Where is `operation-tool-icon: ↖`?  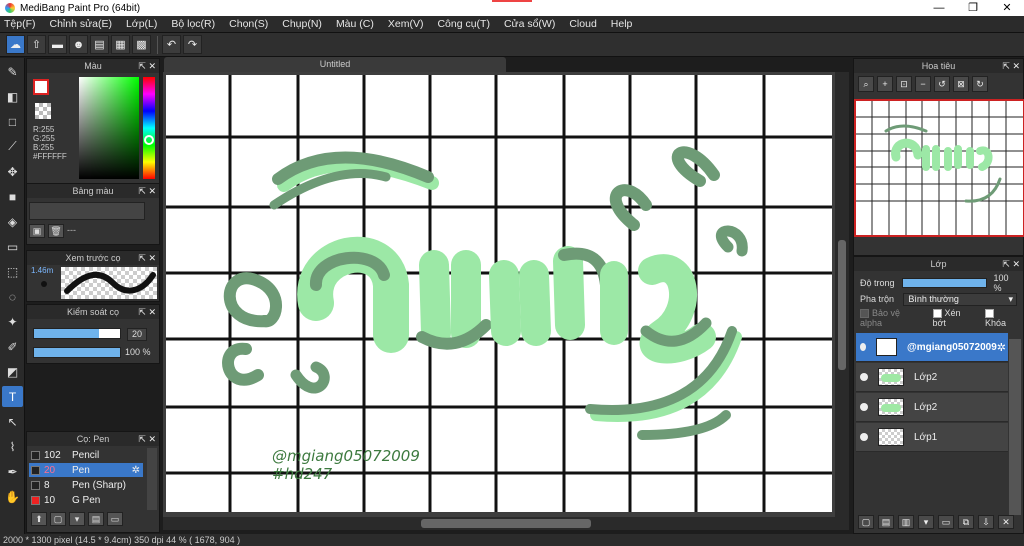
operation-tool-icon: ↖ is located at coordinates (12, 421).